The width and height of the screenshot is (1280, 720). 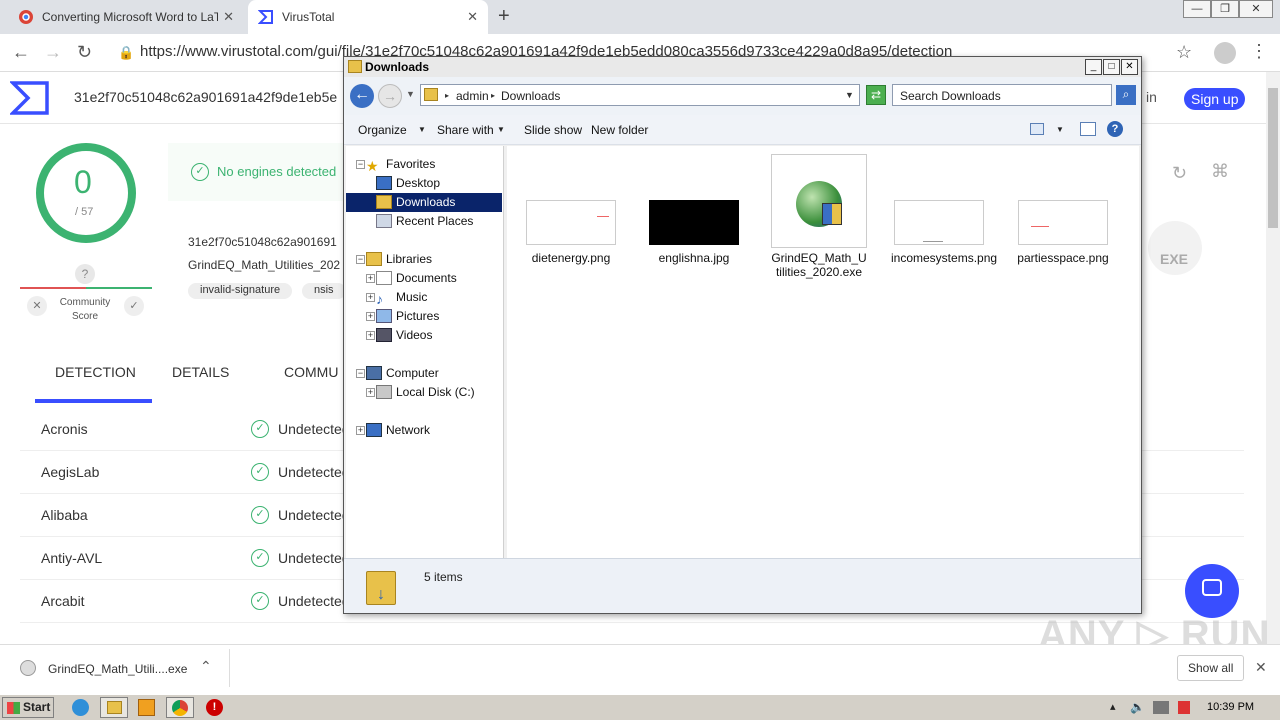 I want to click on search-input: Search Downloads, so click(x=1002, y=95).